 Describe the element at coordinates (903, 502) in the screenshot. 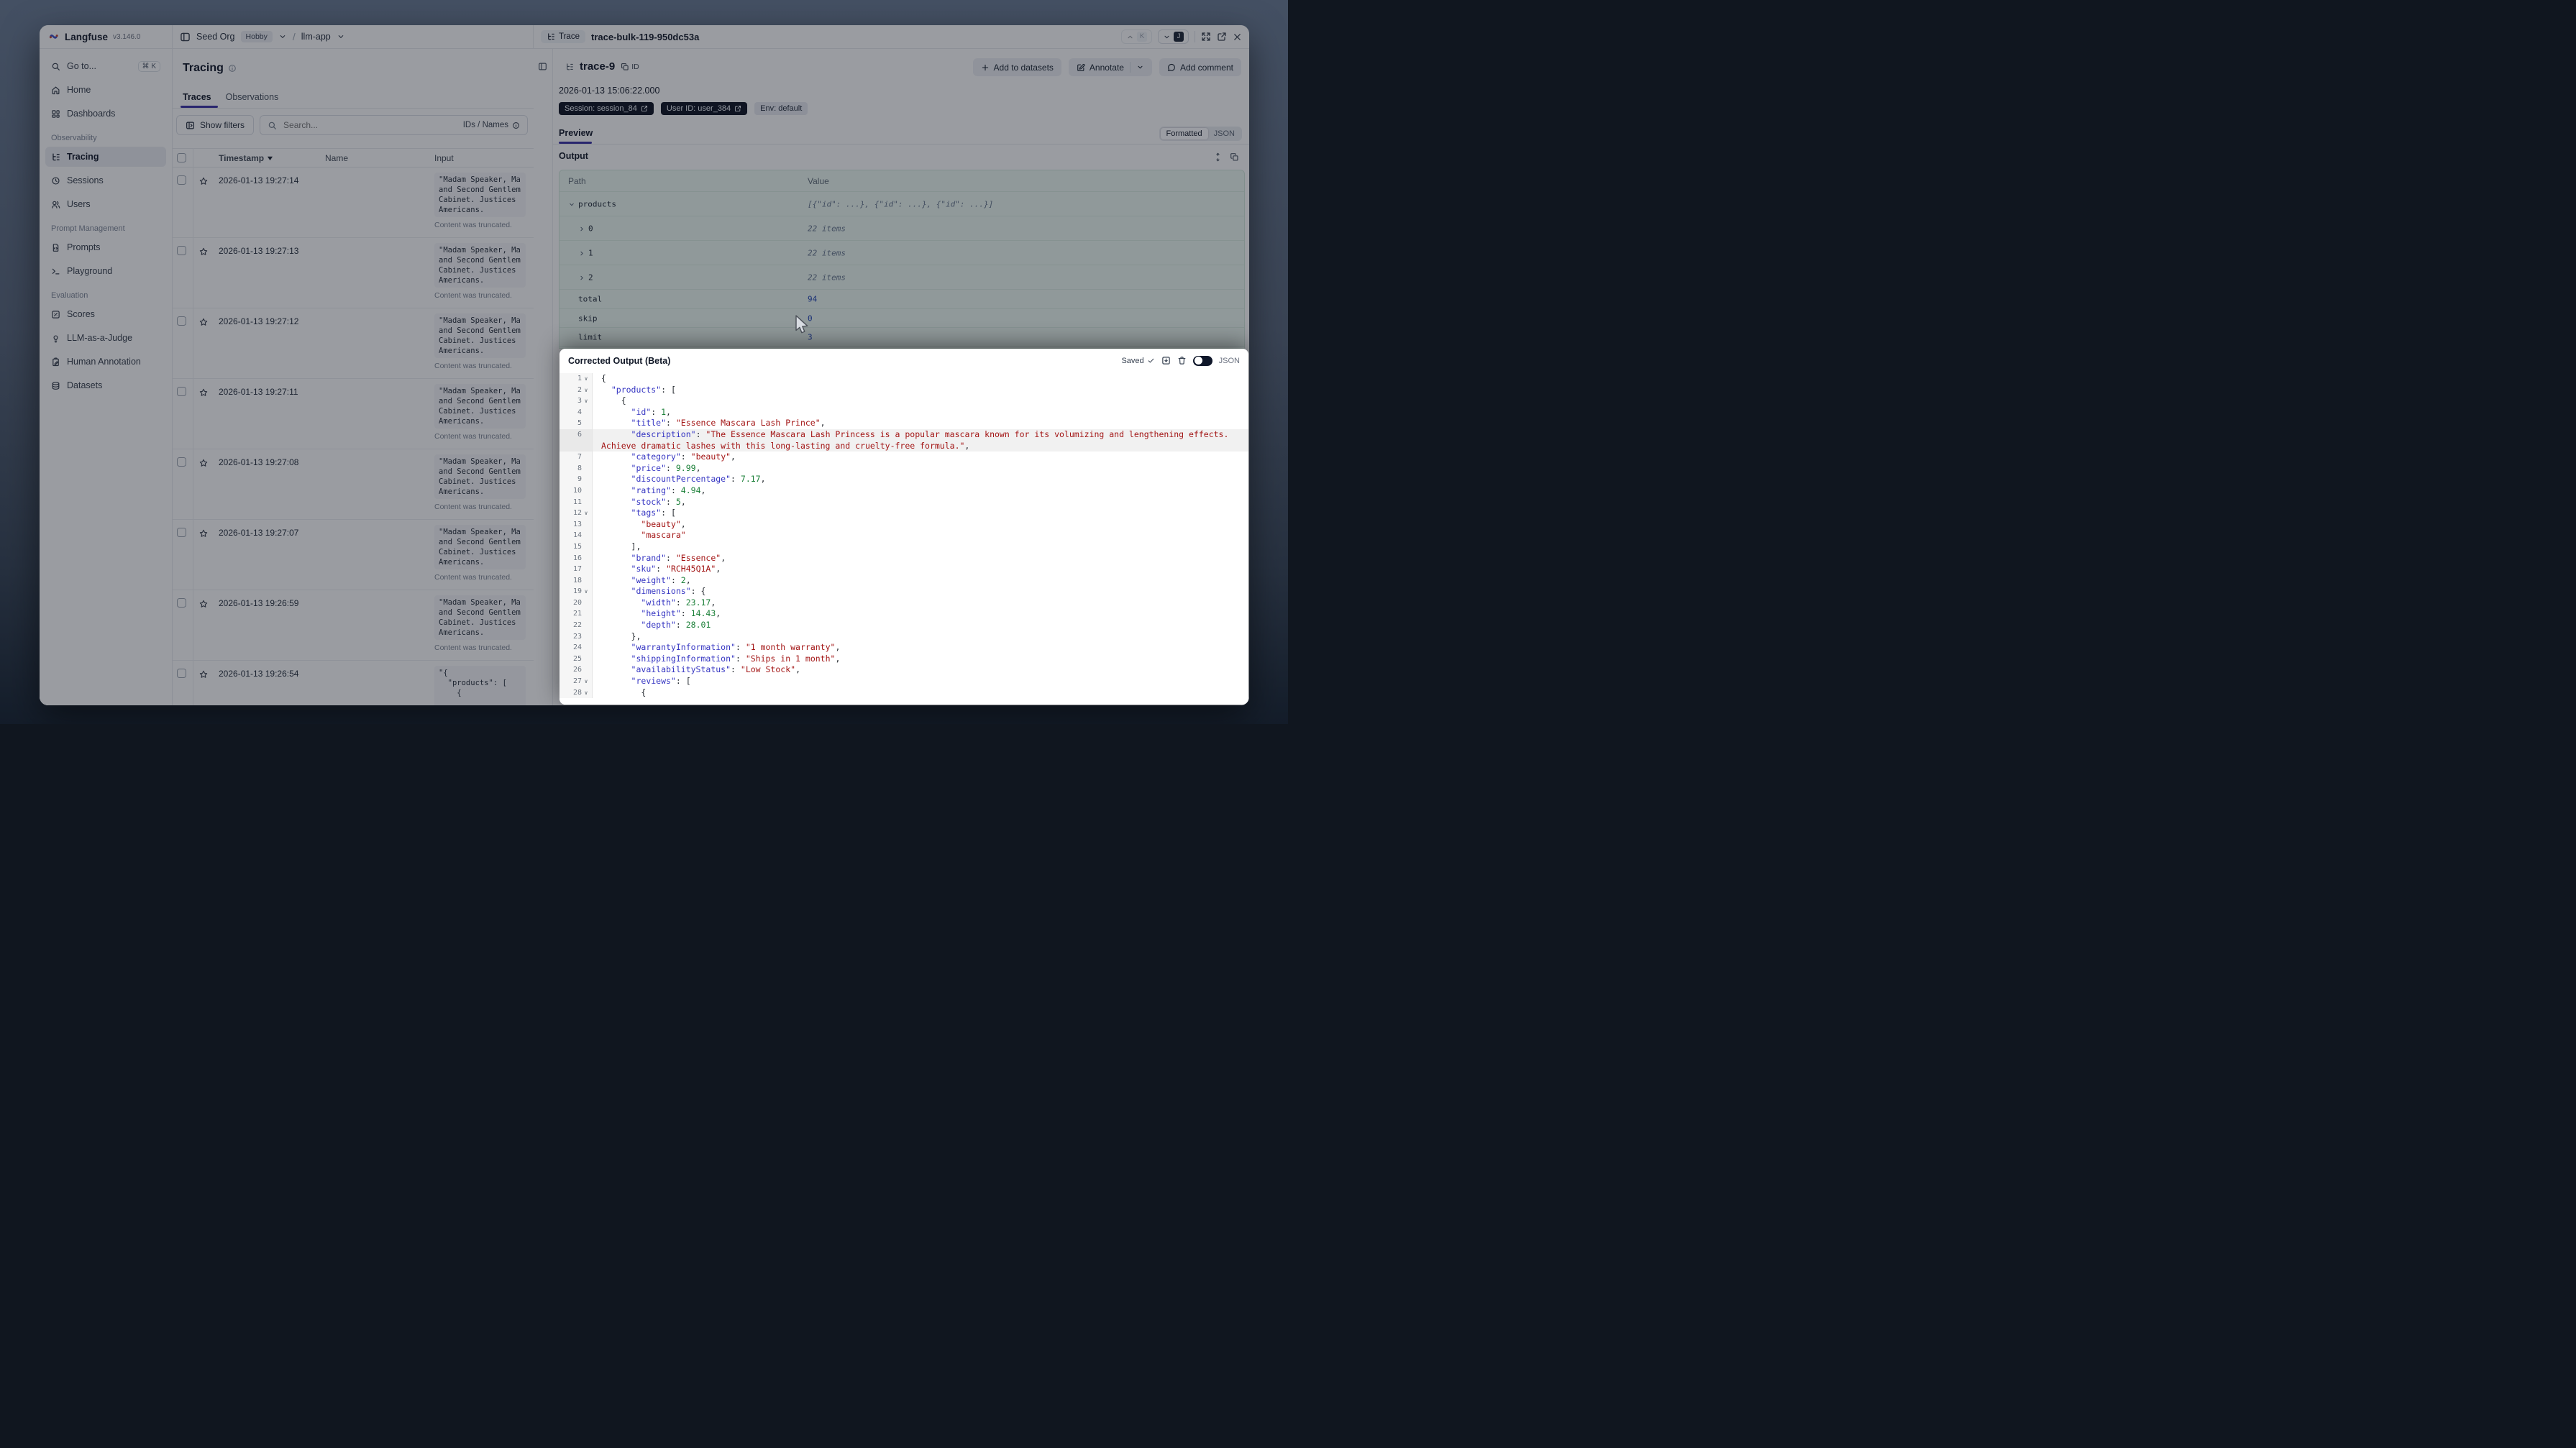

I see `code-line-11: 11 "stock": 5,` at that location.